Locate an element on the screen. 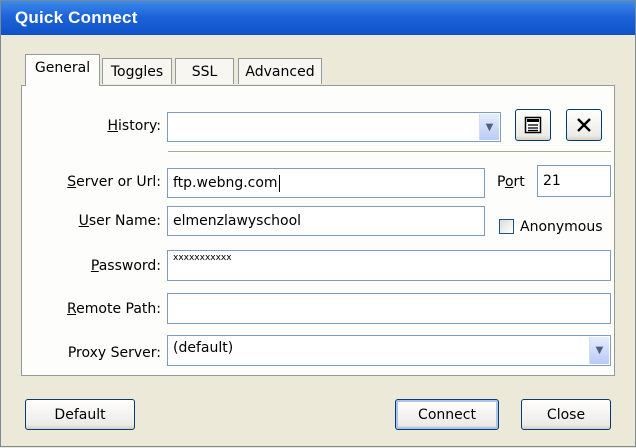  default-button: Default is located at coordinates (80, 414).